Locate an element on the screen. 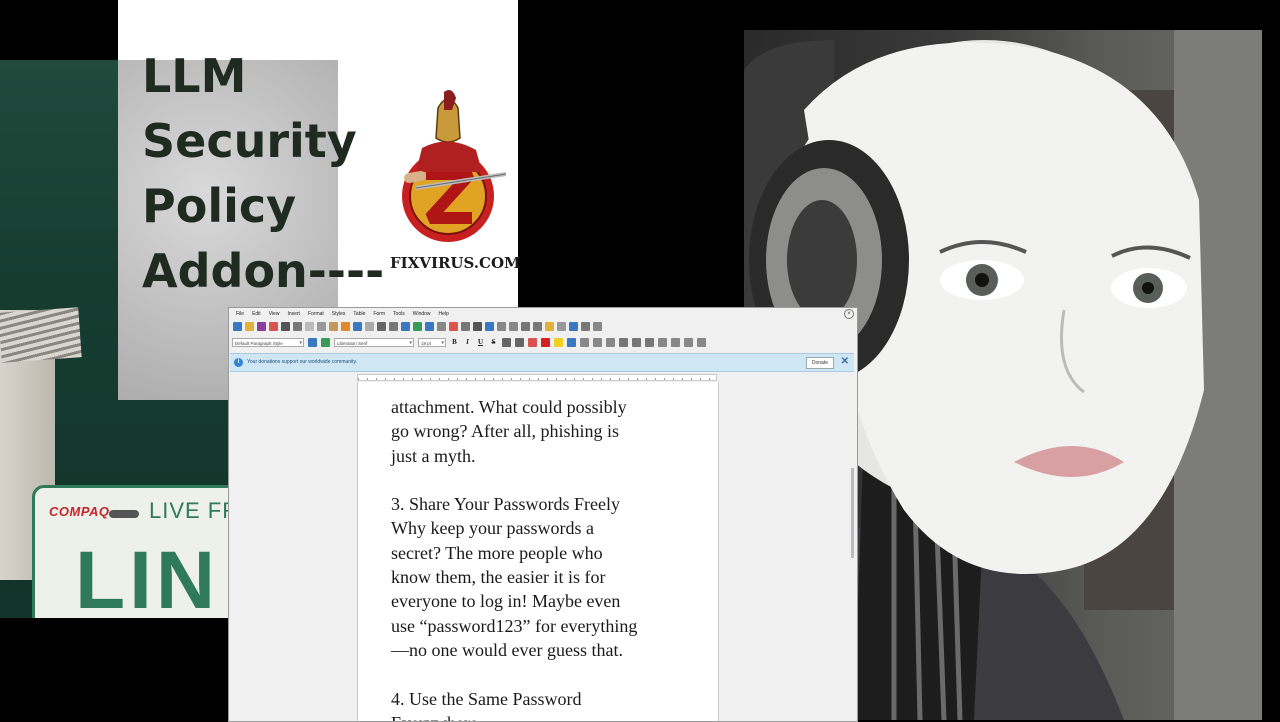  track-changes-icon is located at coordinates (561, 326).